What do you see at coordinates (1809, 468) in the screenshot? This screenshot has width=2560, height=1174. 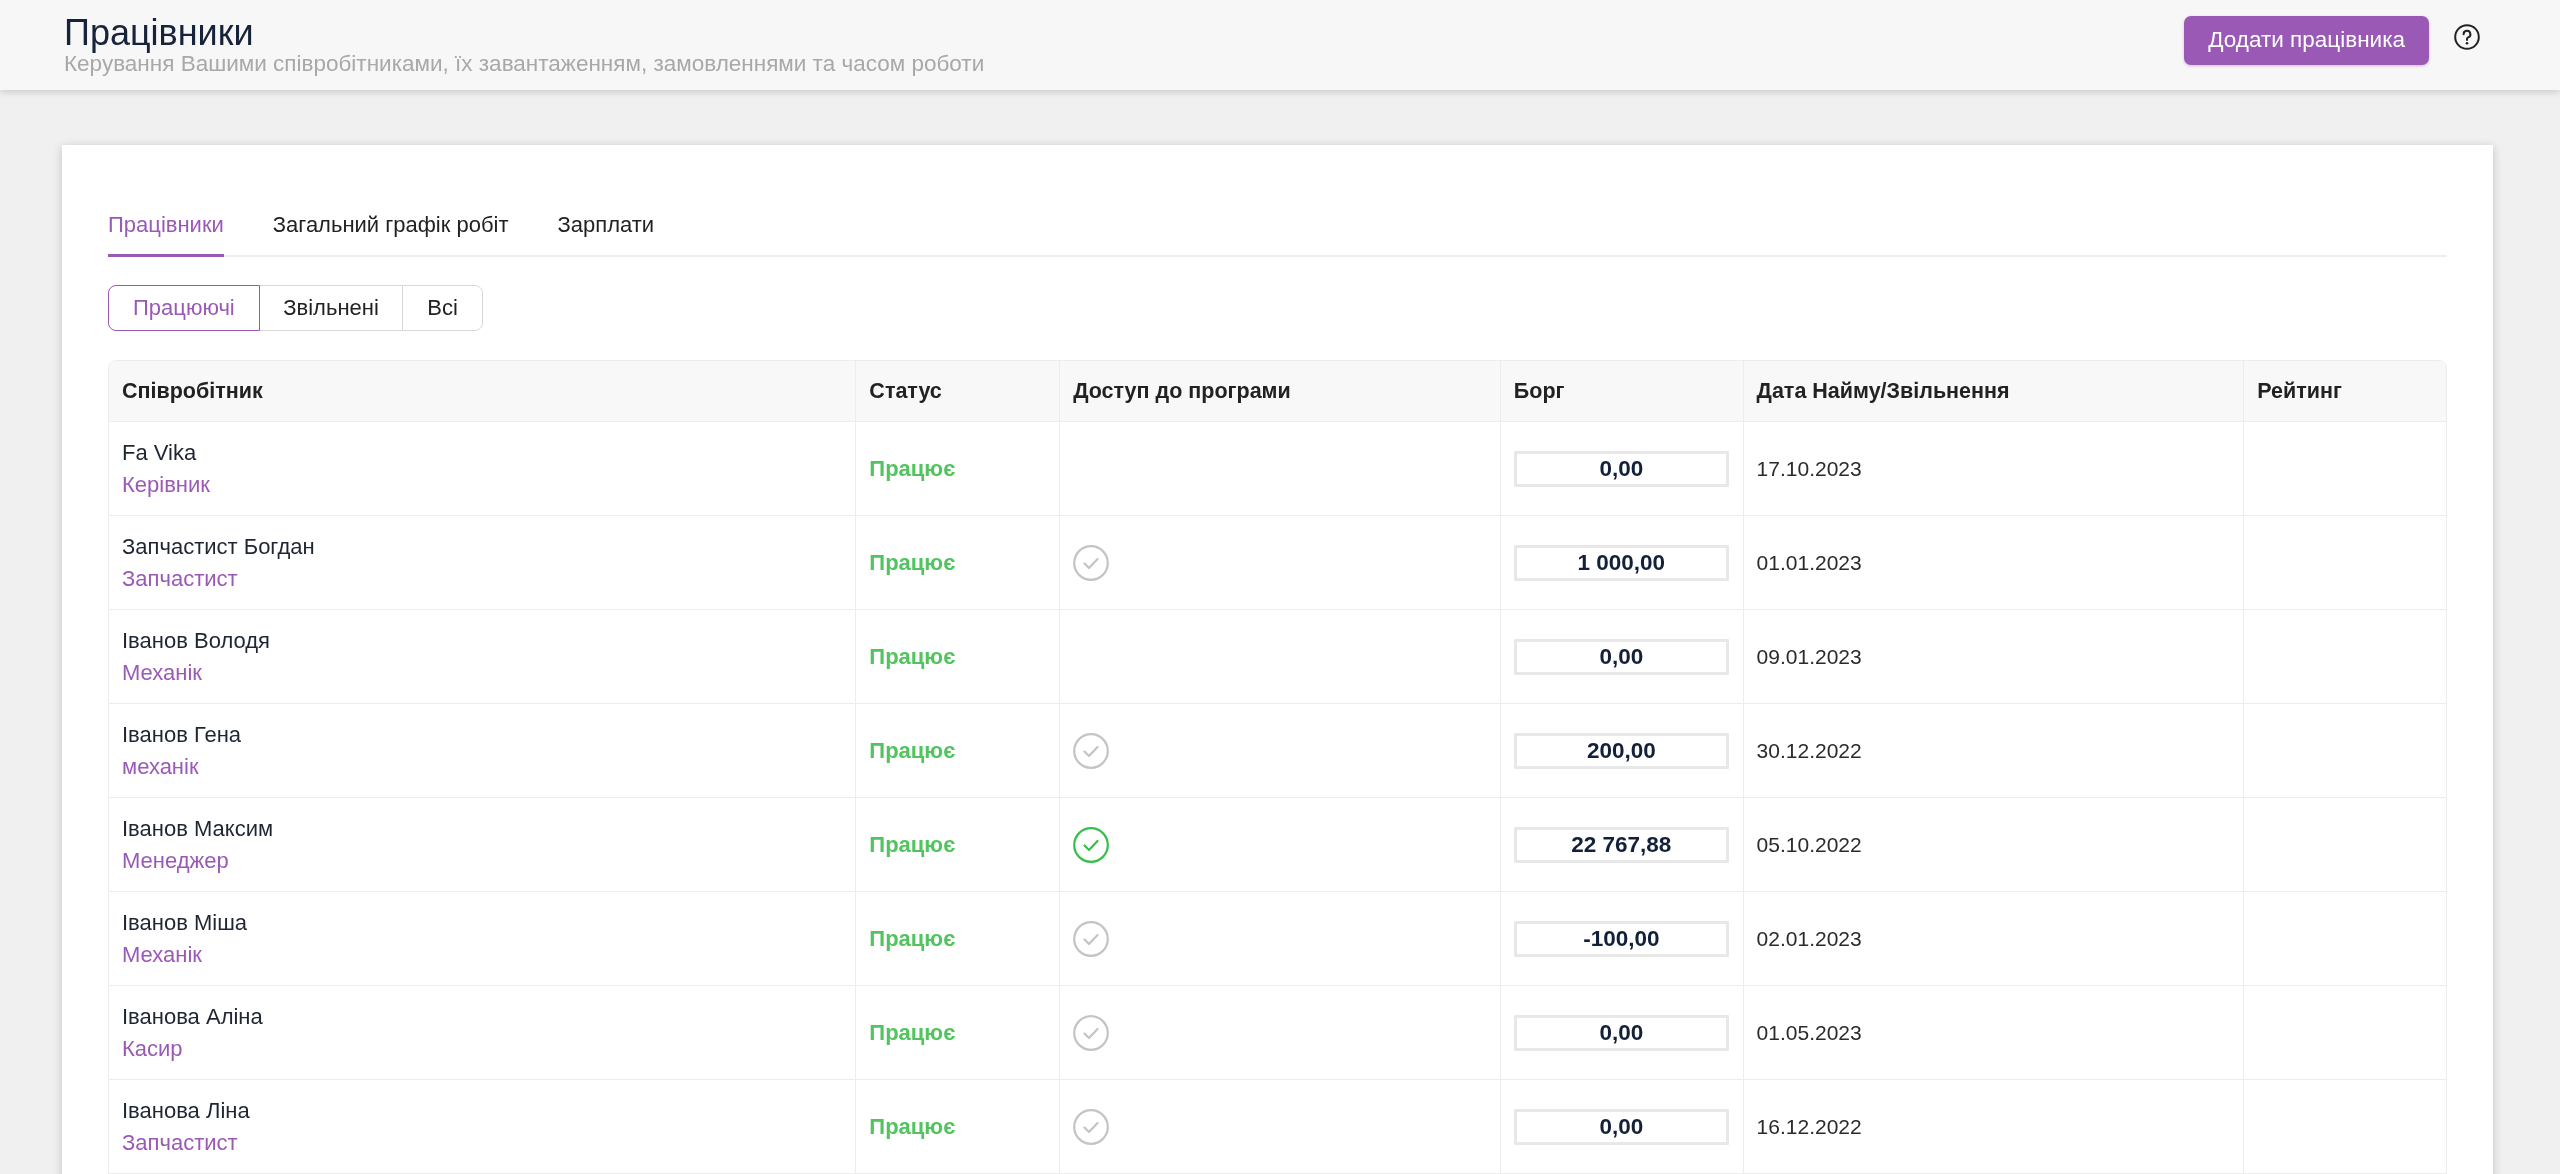 I see `date-text: 17.10.2023` at bounding box center [1809, 468].